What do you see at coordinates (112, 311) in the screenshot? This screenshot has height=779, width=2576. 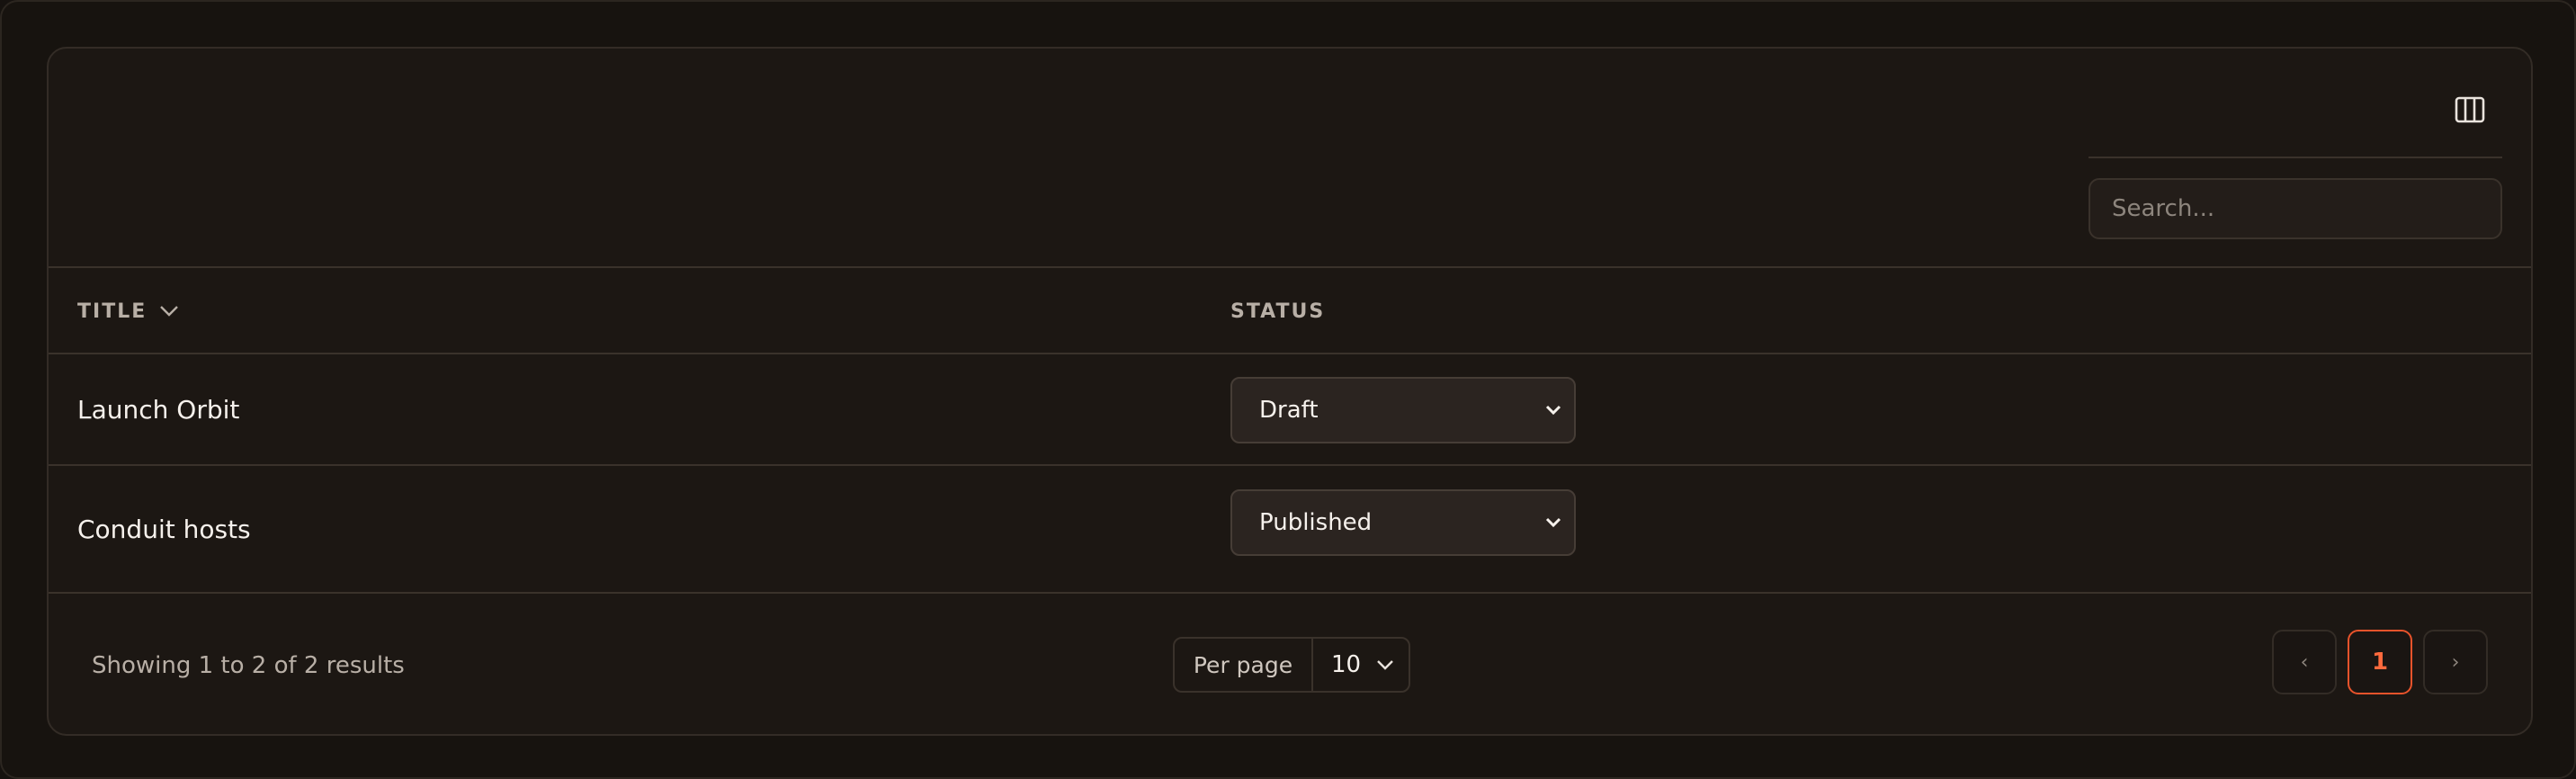 I see `column-header-title-label: TITLE` at bounding box center [112, 311].